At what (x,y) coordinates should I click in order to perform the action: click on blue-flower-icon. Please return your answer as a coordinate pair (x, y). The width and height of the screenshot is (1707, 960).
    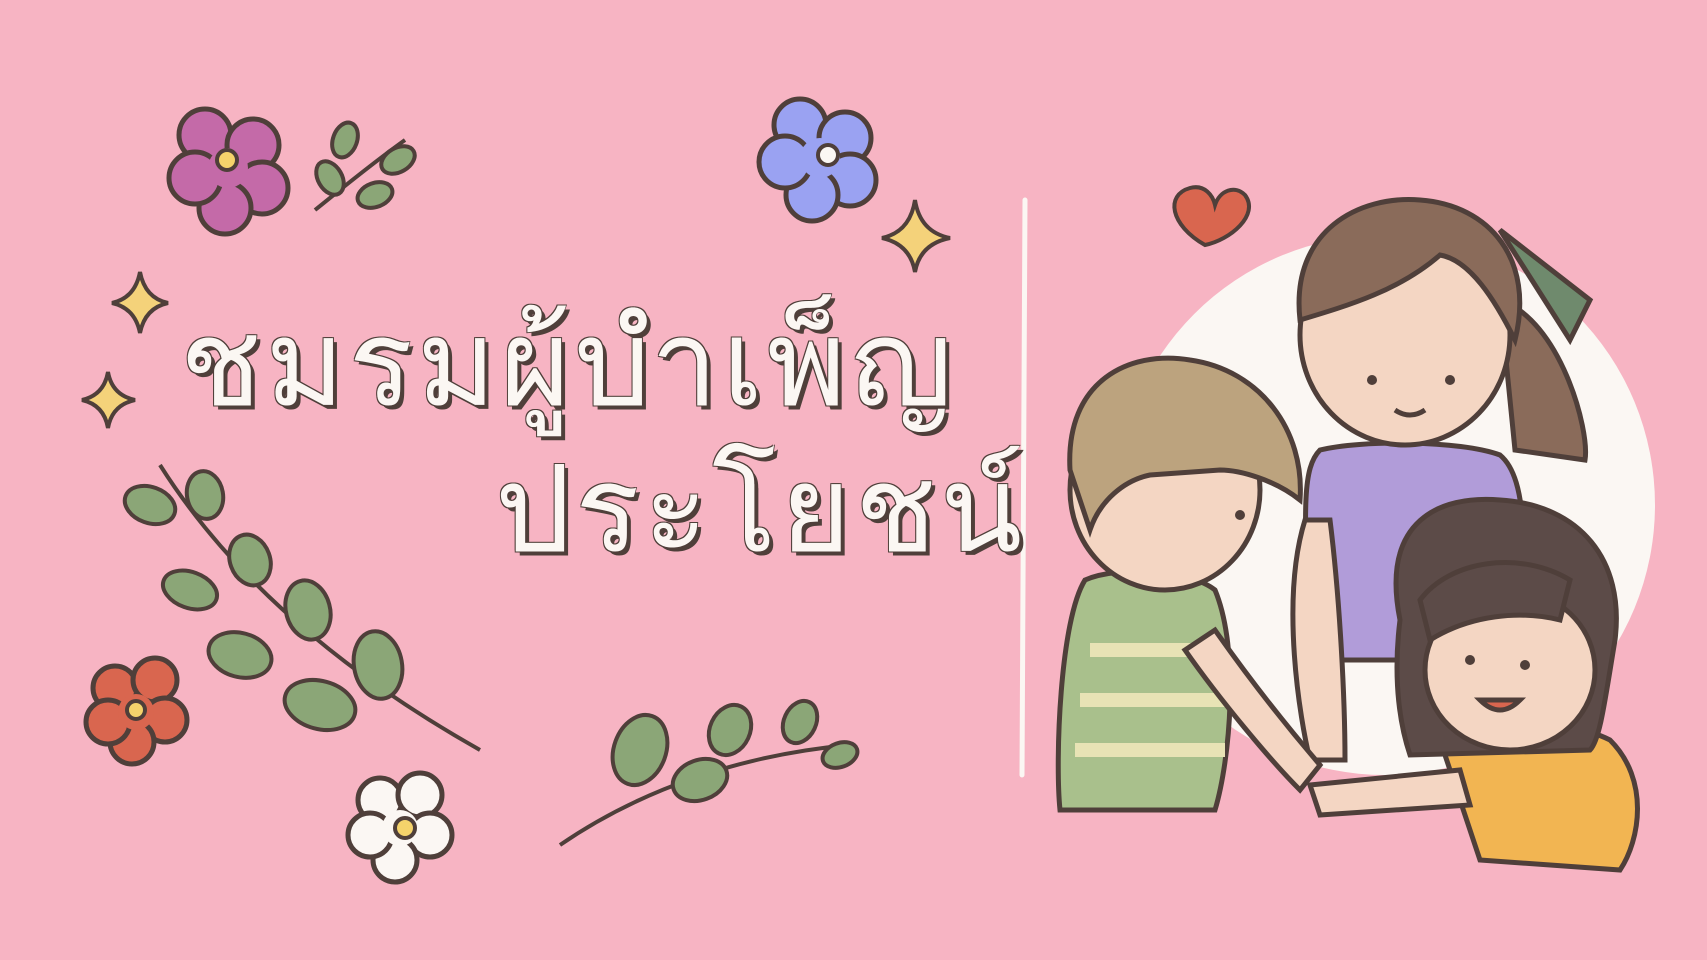
    Looking at the image, I should click on (817, 160).